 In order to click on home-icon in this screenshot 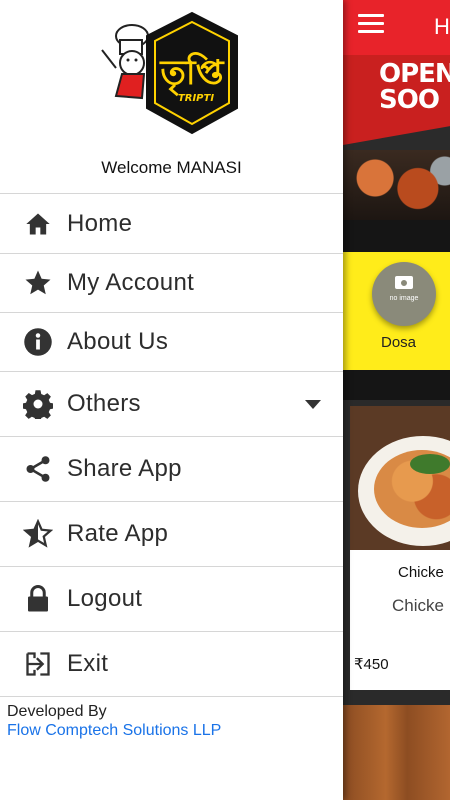, I will do `click(38, 224)`.